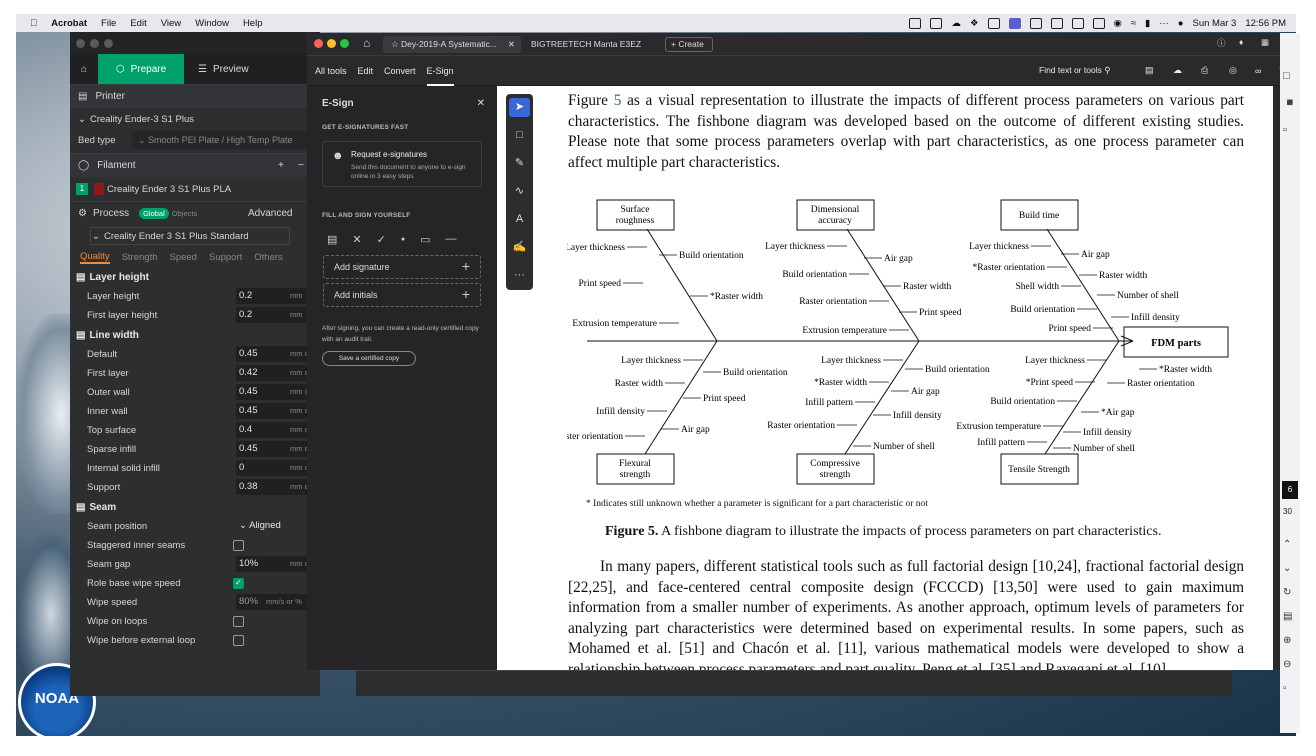  What do you see at coordinates (1221, 43) in the screenshot?
I see `help-icon: ⓘ` at bounding box center [1221, 43].